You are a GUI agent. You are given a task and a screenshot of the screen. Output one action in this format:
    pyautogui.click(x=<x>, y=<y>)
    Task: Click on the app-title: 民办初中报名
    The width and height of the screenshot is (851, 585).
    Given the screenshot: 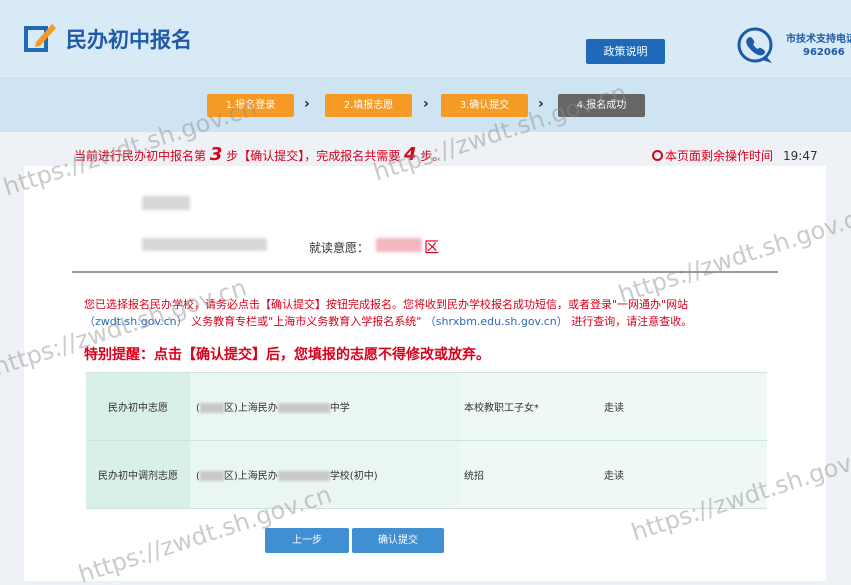 What is the action you would take?
    pyautogui.click(x=129, y=40)
    